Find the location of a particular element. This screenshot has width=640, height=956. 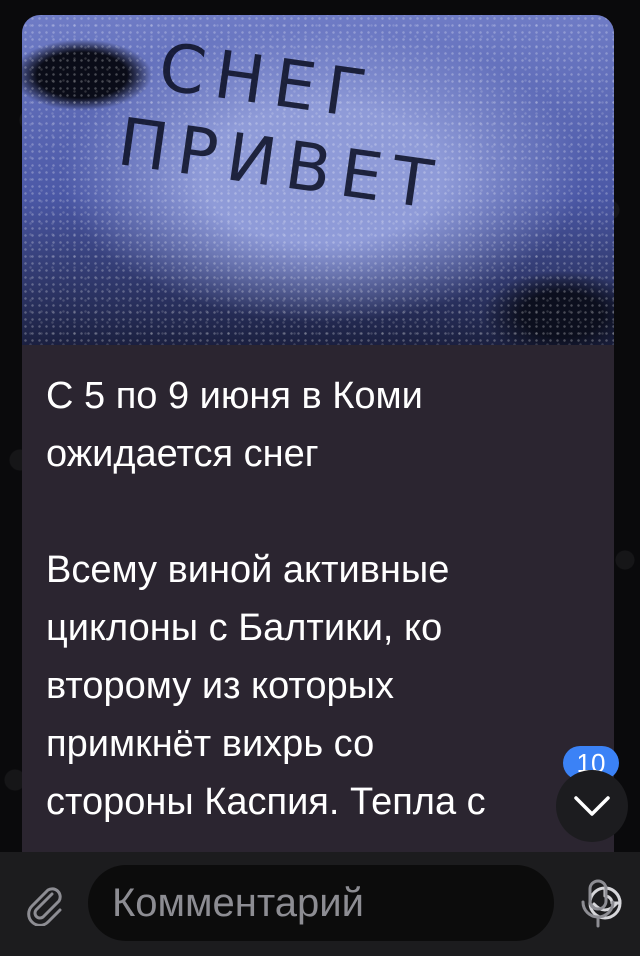

microphone-icon is located at coordinates (598, 903).